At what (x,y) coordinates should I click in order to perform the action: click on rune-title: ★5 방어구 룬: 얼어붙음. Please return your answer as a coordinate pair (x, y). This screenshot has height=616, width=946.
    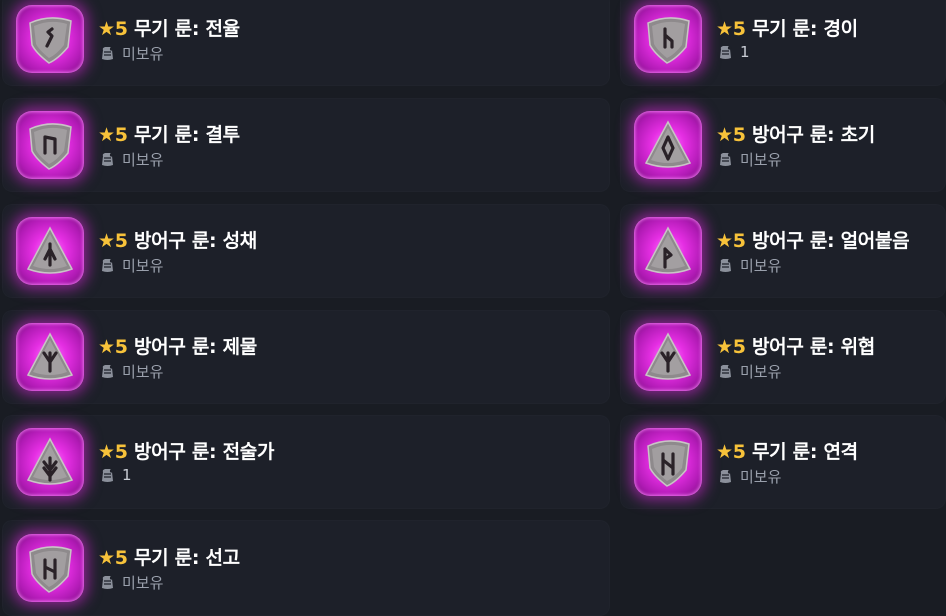
    Looking at the image, I should click on (813, 239).